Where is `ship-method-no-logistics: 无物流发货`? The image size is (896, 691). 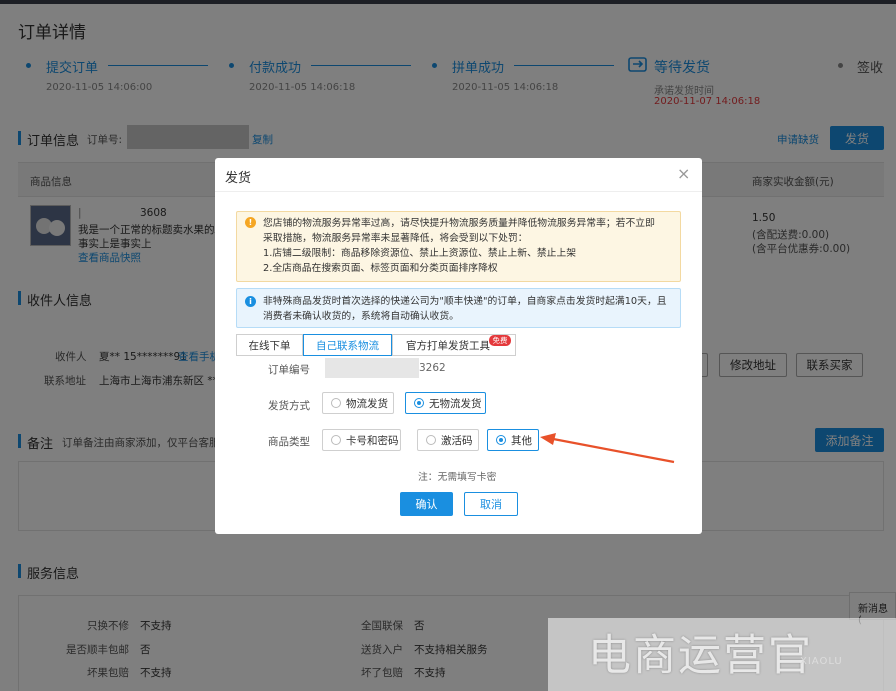
ship-method-no-logistics: 无物流发货 is located at coordinates (445, 403).